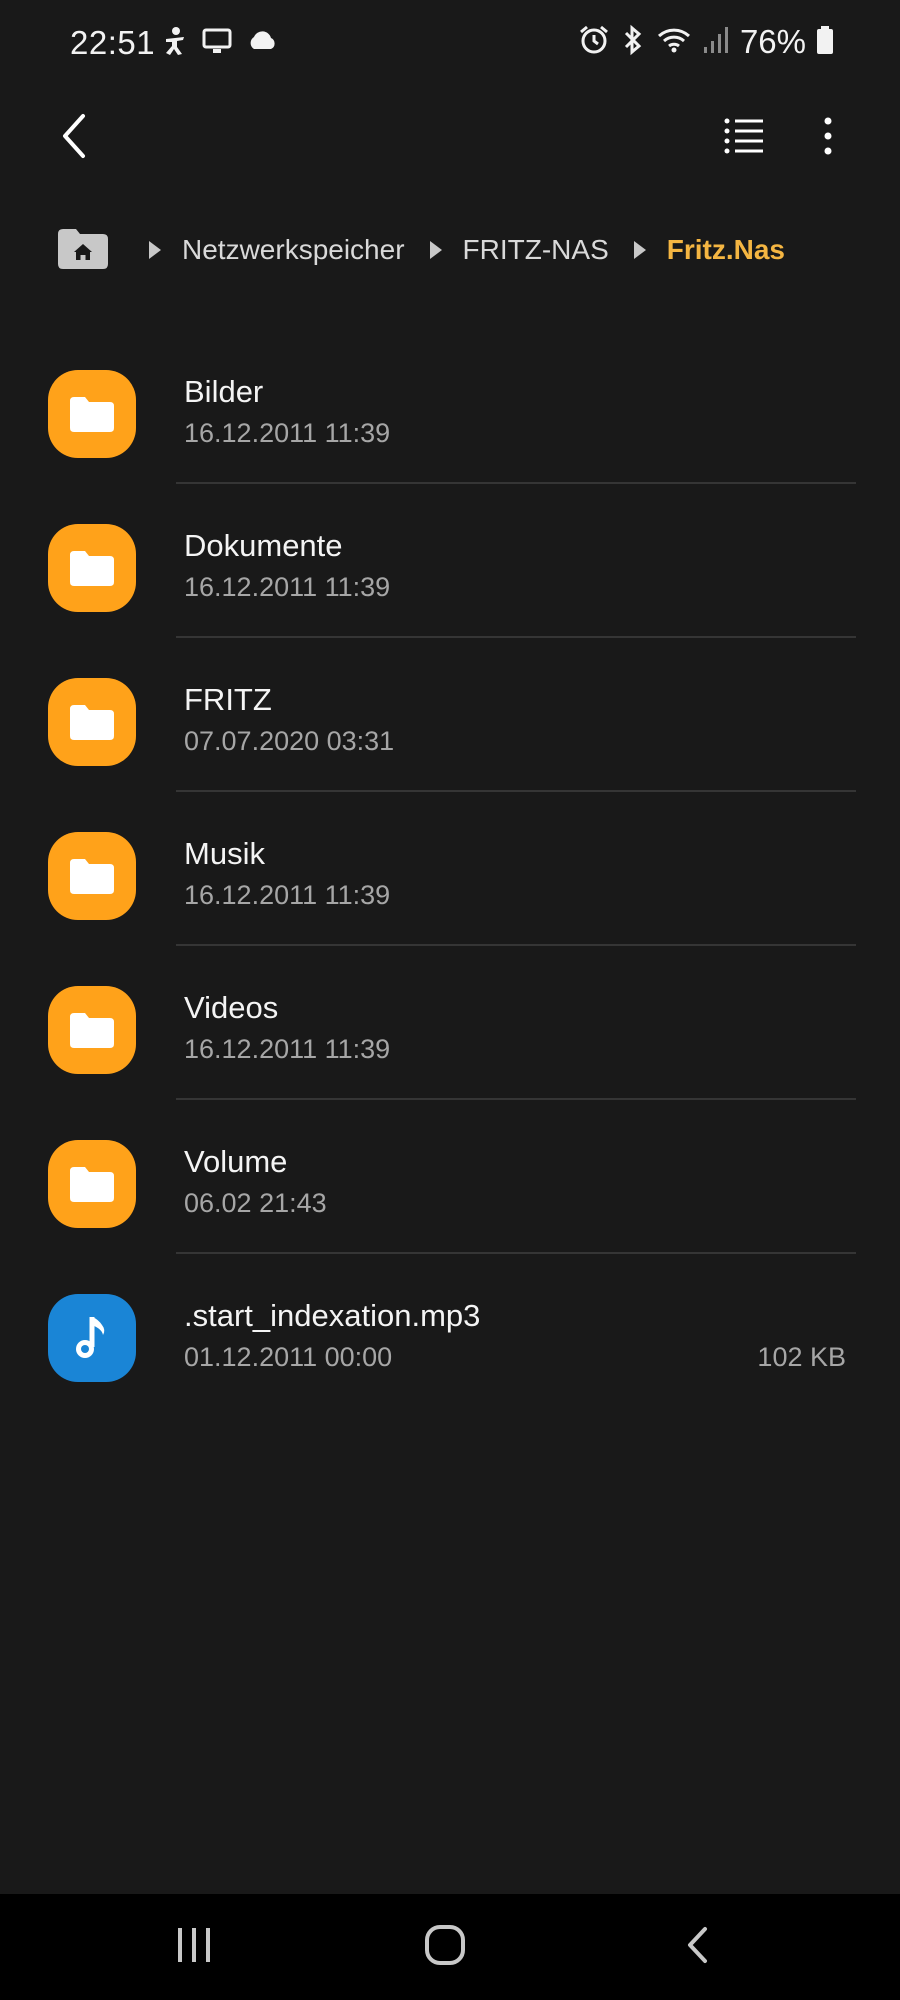 This screenshot has width=900, height=2000. I want to click on cloud-icon, so click(262, 43).